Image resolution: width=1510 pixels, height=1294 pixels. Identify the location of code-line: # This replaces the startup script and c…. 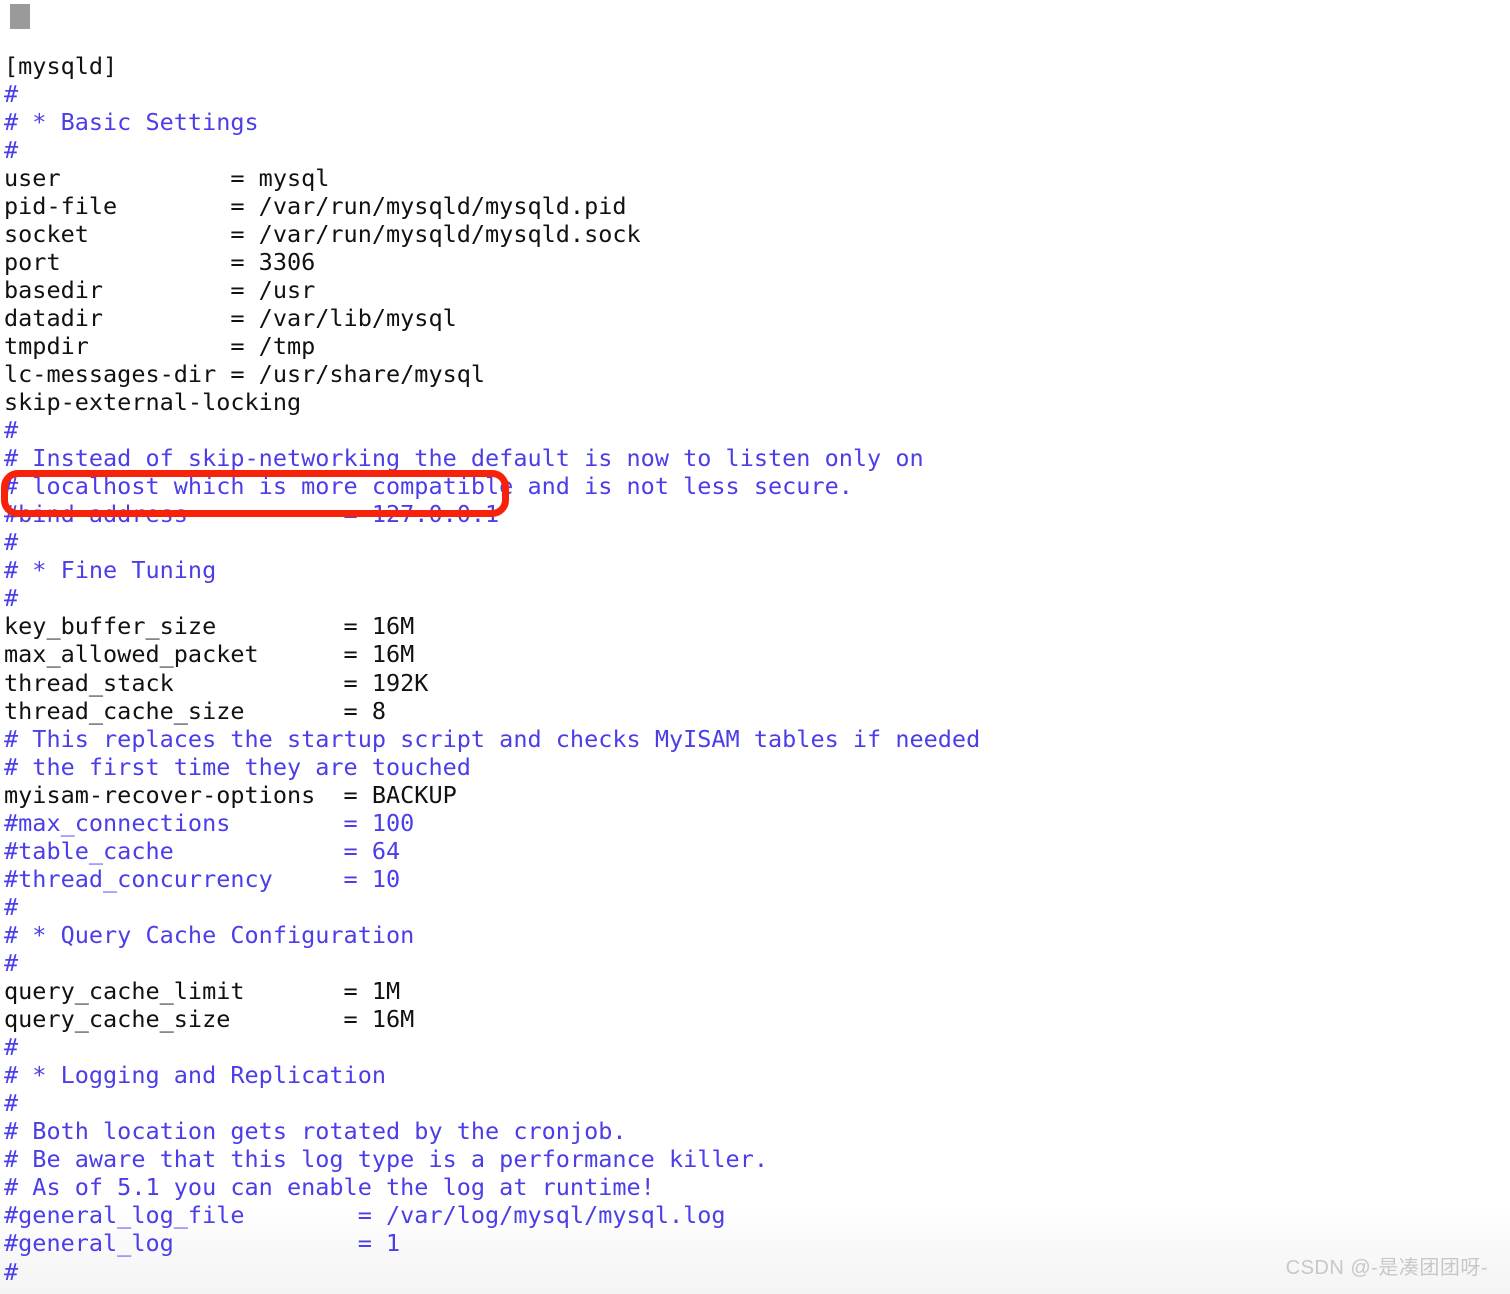
(492, 738).